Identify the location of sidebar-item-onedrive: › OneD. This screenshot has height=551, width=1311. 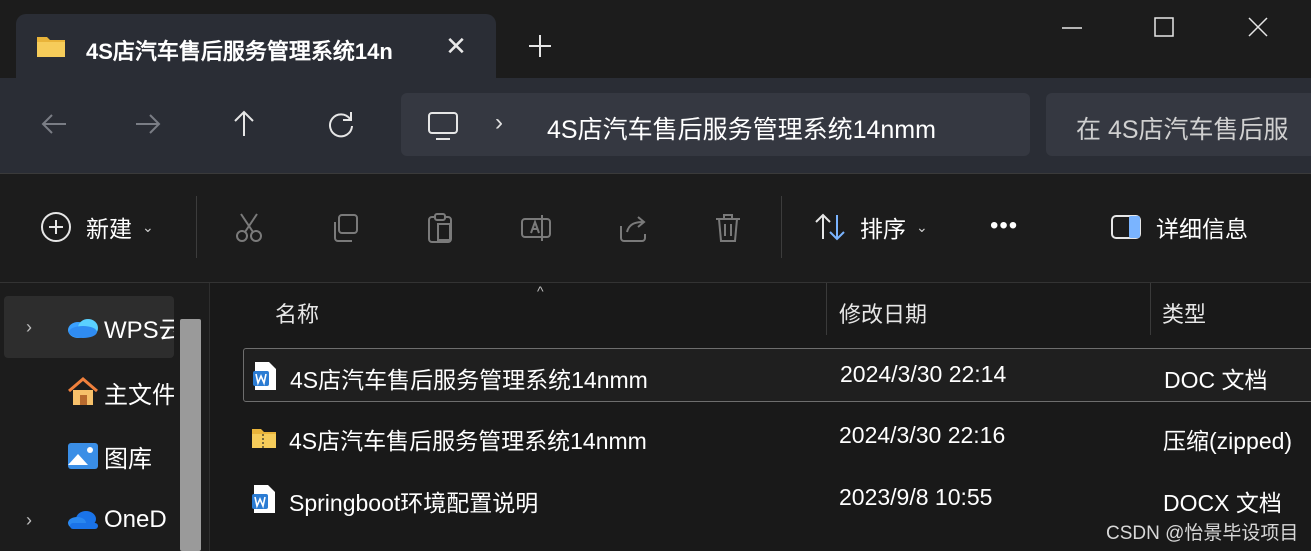
(89, 520).